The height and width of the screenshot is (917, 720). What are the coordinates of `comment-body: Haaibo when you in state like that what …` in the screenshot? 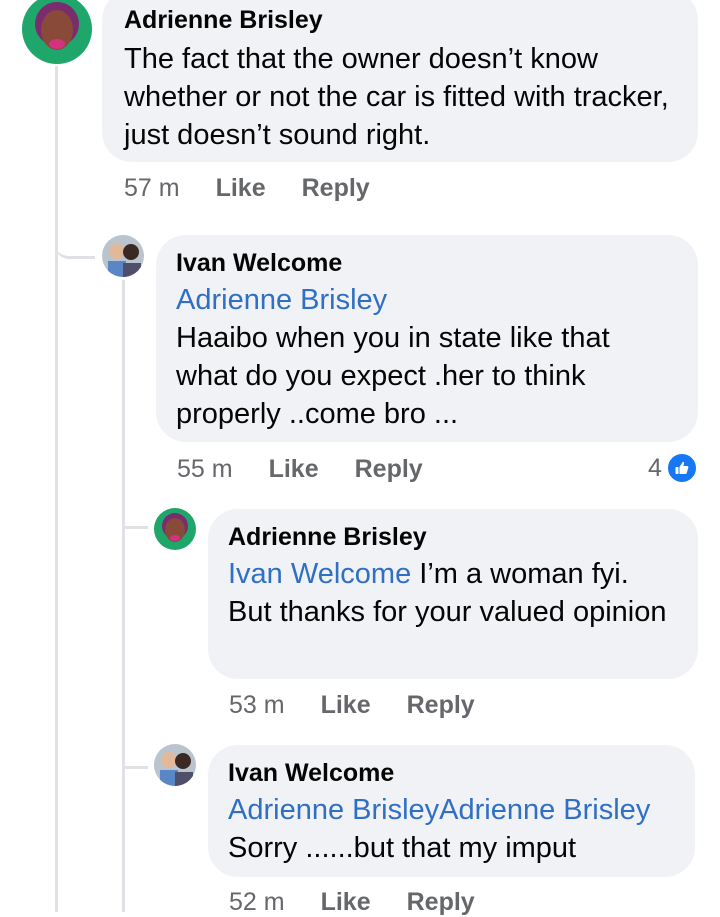 It's located at (393, 376).